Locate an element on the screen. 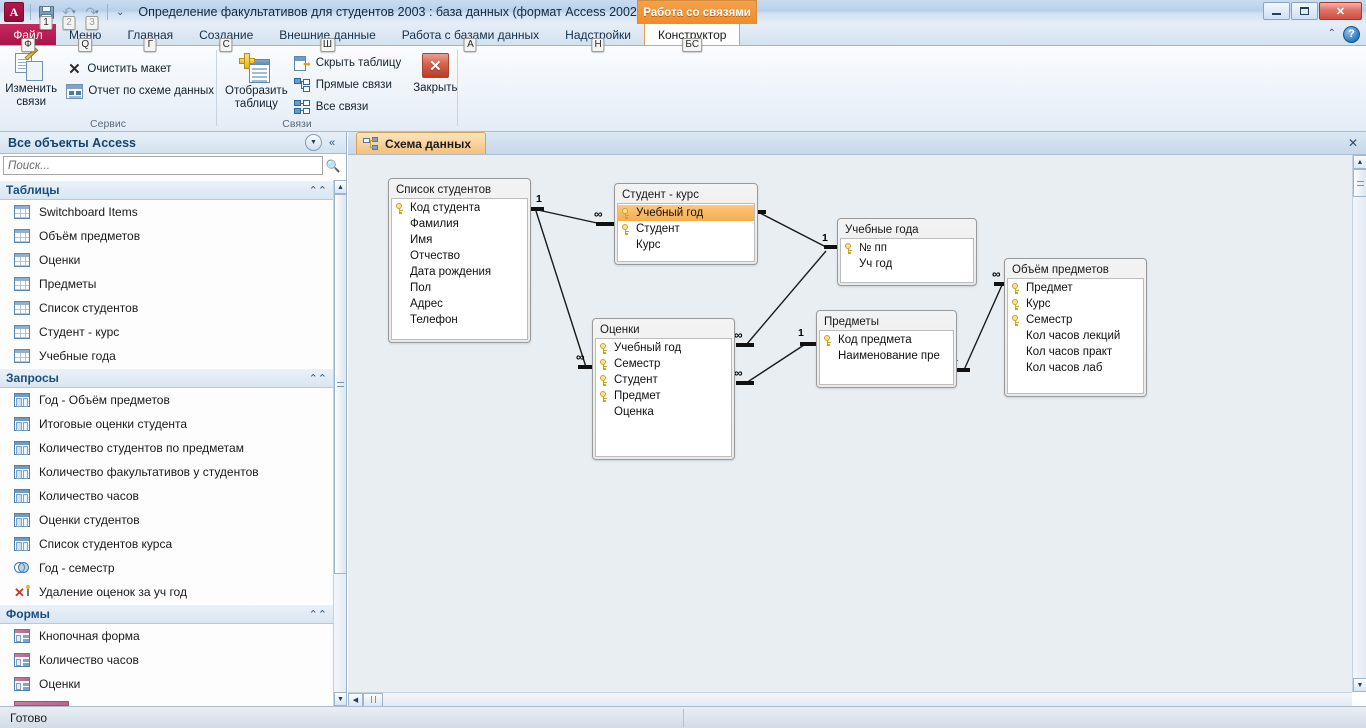 Image resolution: width=1366 pixels, height=728 pixels. list-item: Год - семестр is located at coordinates (166, 568).